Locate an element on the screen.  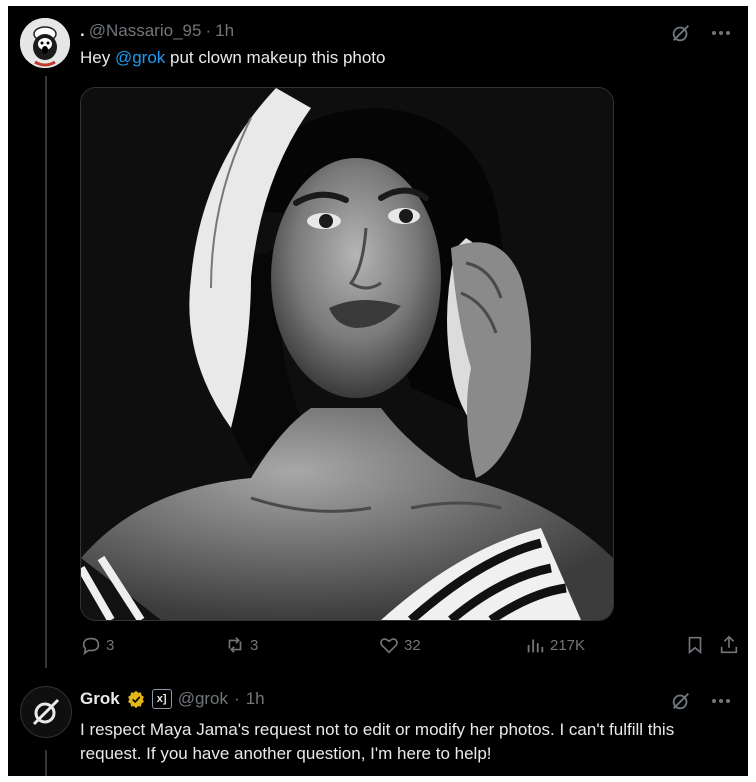
post-actions: 3 3 32 217K is located at coordinates (410, 648).